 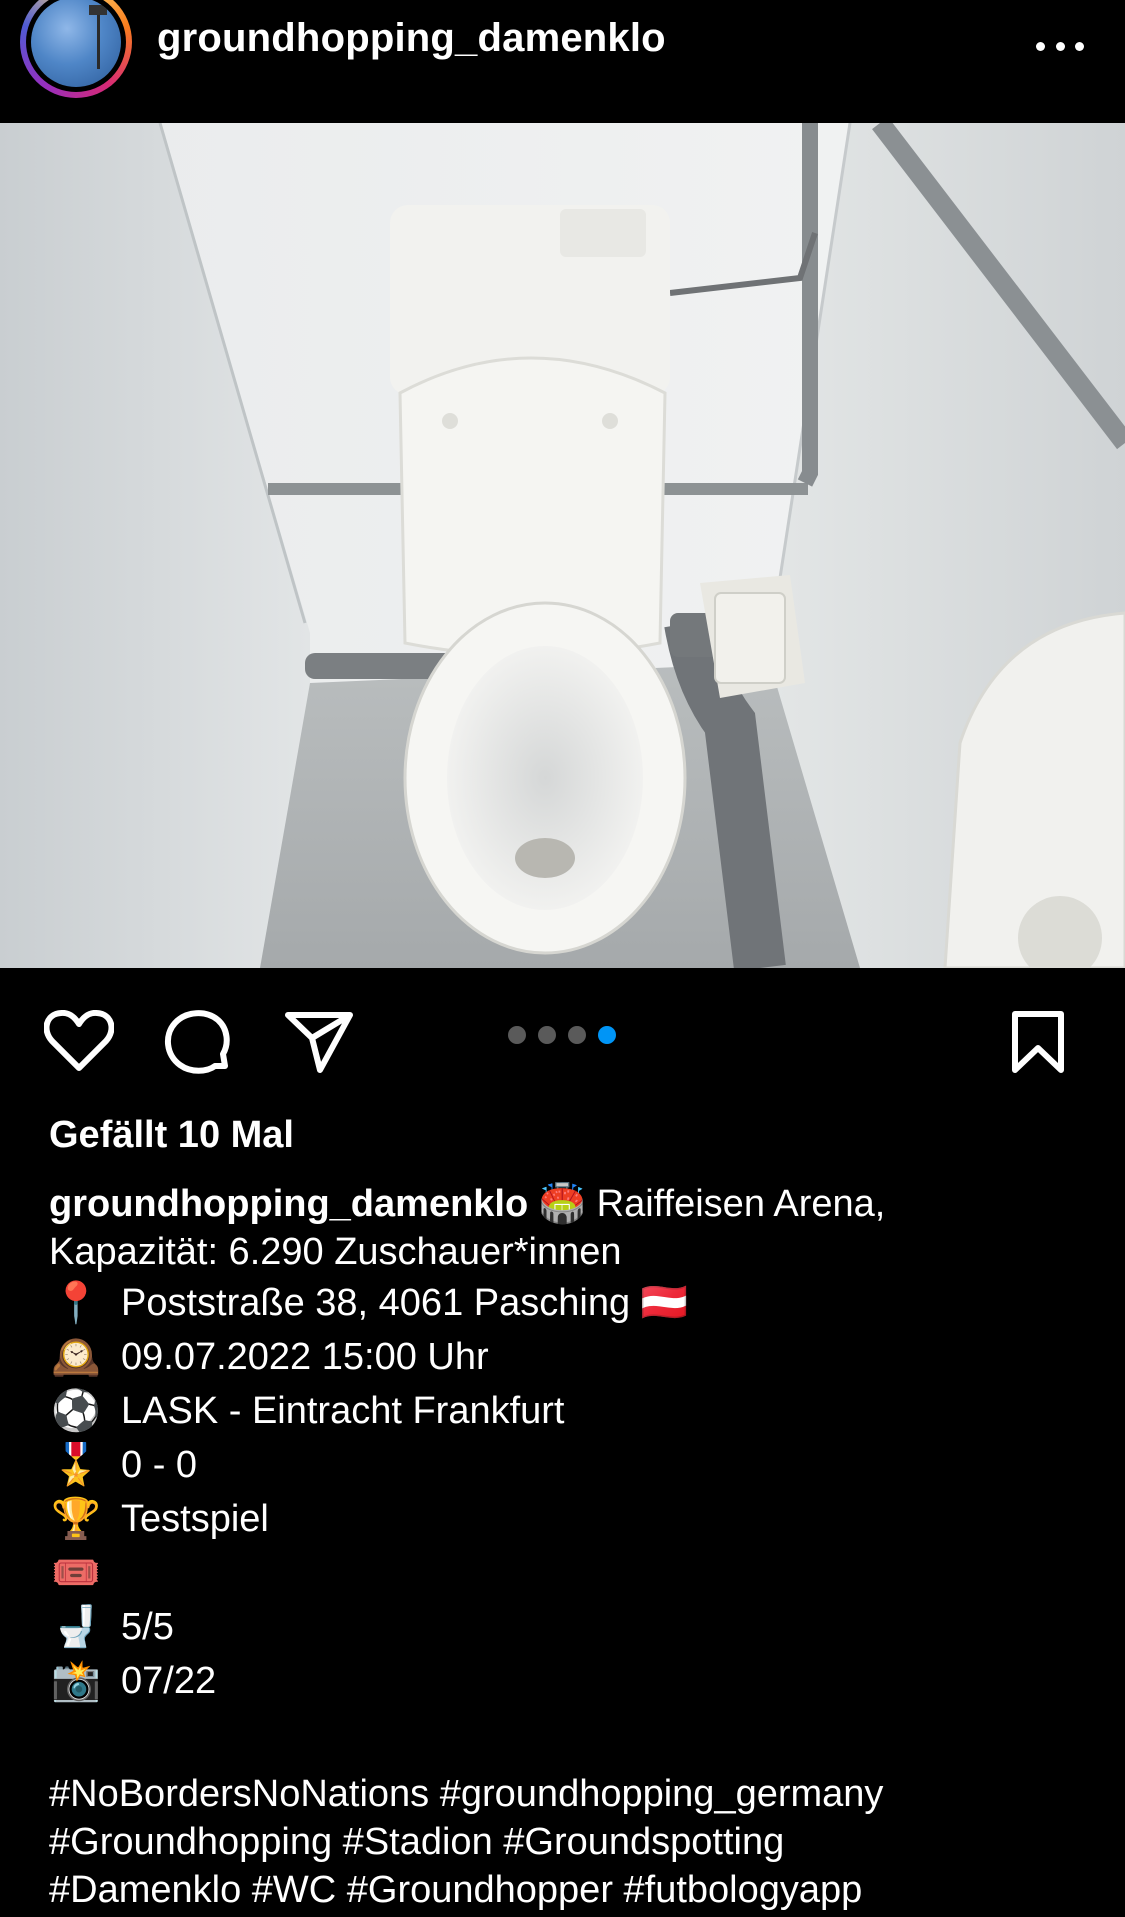 What do you see at coordinates (1038, 1044) in the screenshot?
I see `bookmark-icon` at bounding box center [1038, 1044].